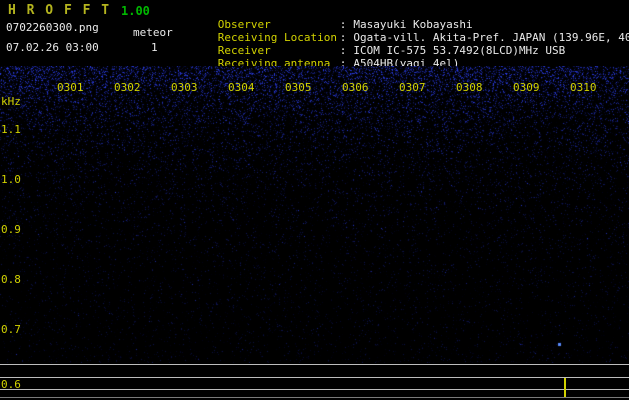 The height and width of the screenshot is (400, 629). Describe the element at coordinates (583, 87) in the screenshot. I see `time-axis-label: 0310` at that location.